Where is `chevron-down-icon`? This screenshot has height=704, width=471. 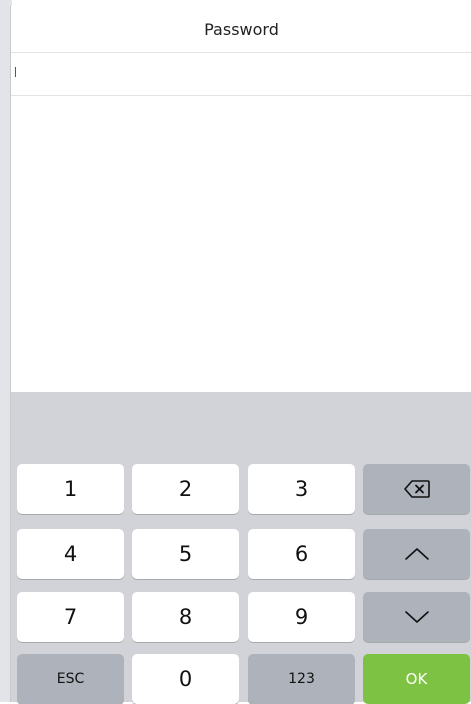
chevron-down-icon is located at coordinates (417, 617).